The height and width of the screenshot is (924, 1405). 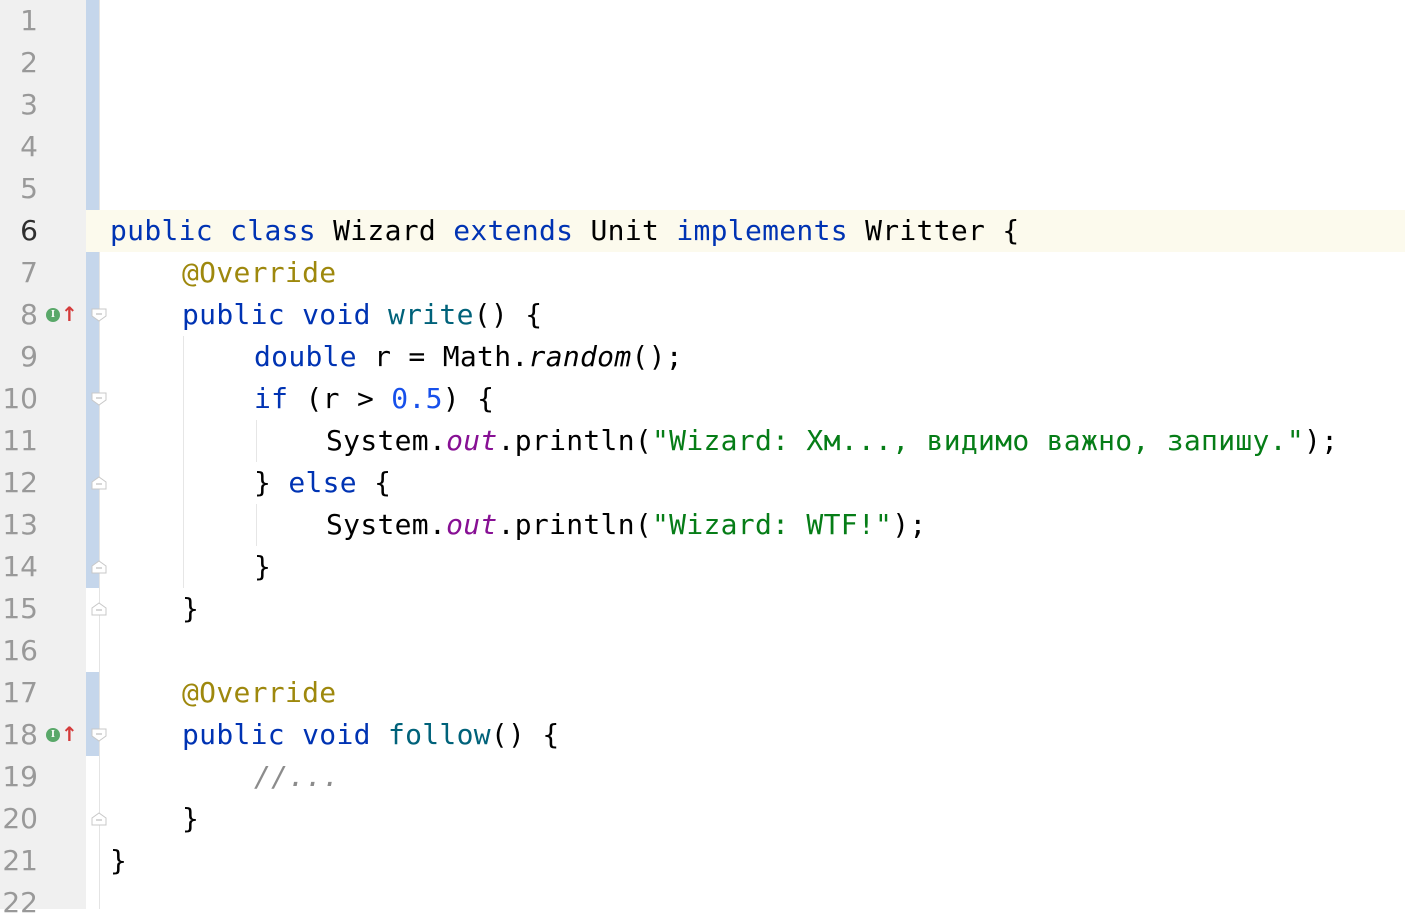 I want to click on code-line: 18 I ↑ public void follow() {, so click(x=702, y=735).